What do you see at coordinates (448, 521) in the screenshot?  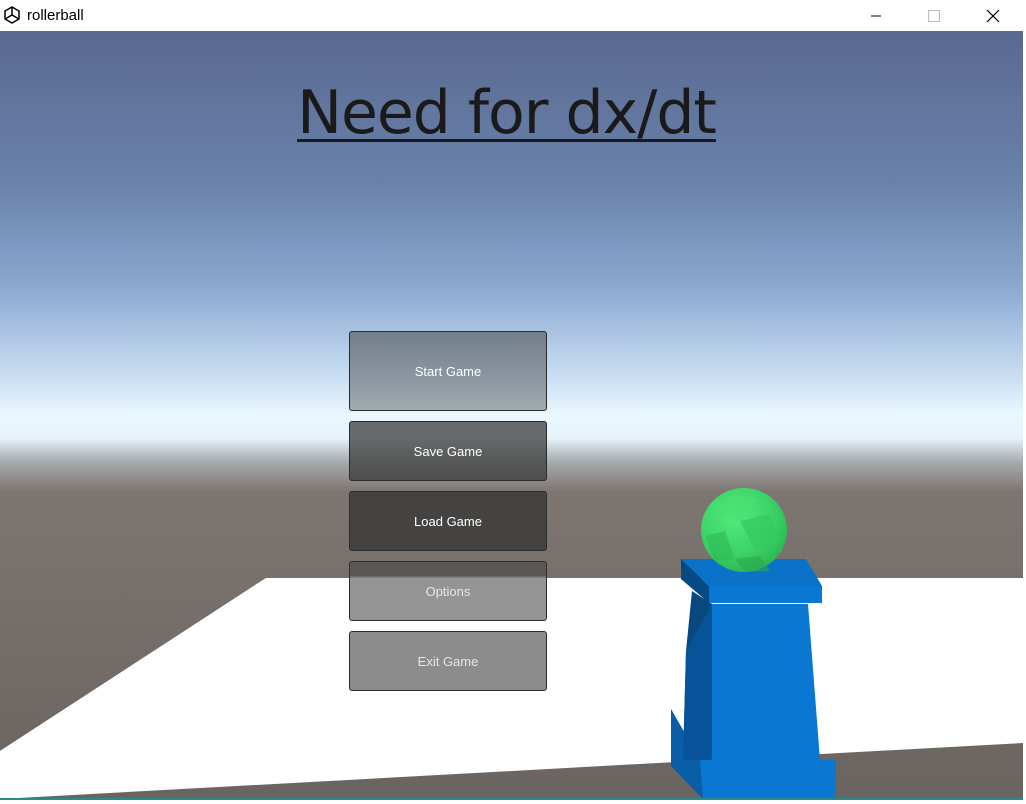 I see `load-game-button: Load Game` at bounding box center [448, 521].